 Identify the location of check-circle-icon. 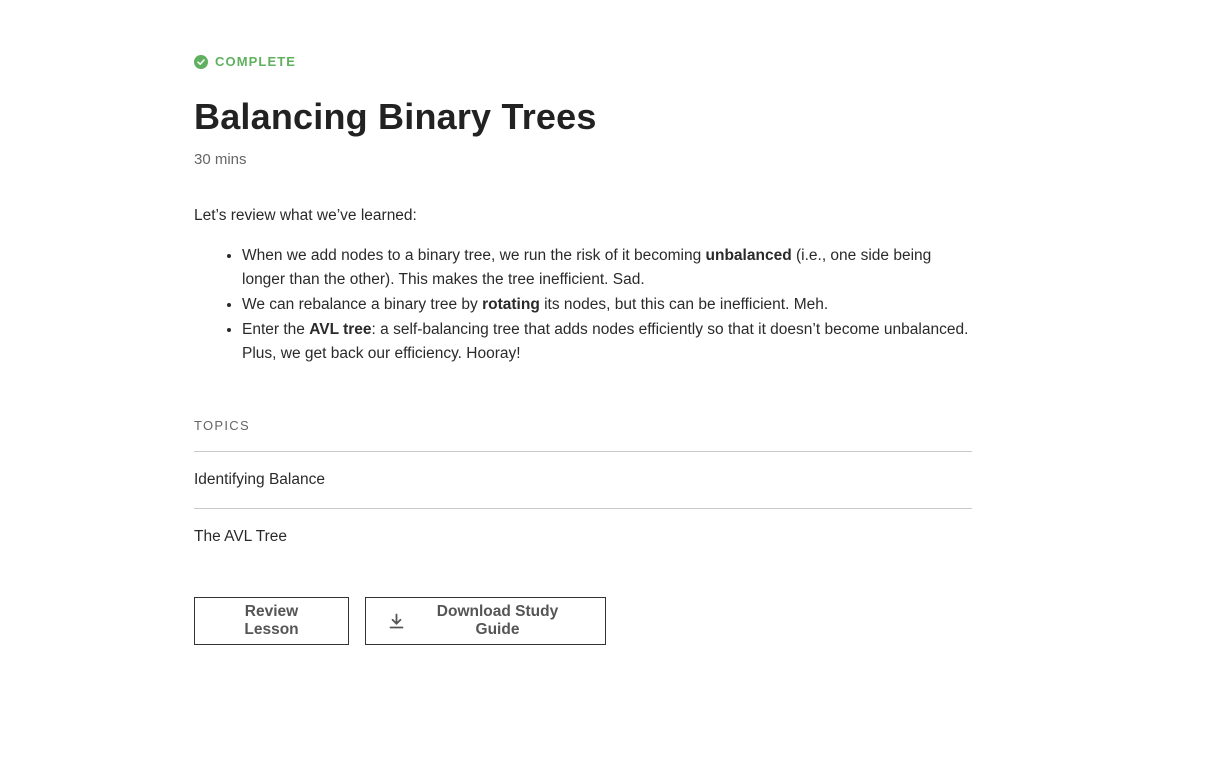
(201, 61).